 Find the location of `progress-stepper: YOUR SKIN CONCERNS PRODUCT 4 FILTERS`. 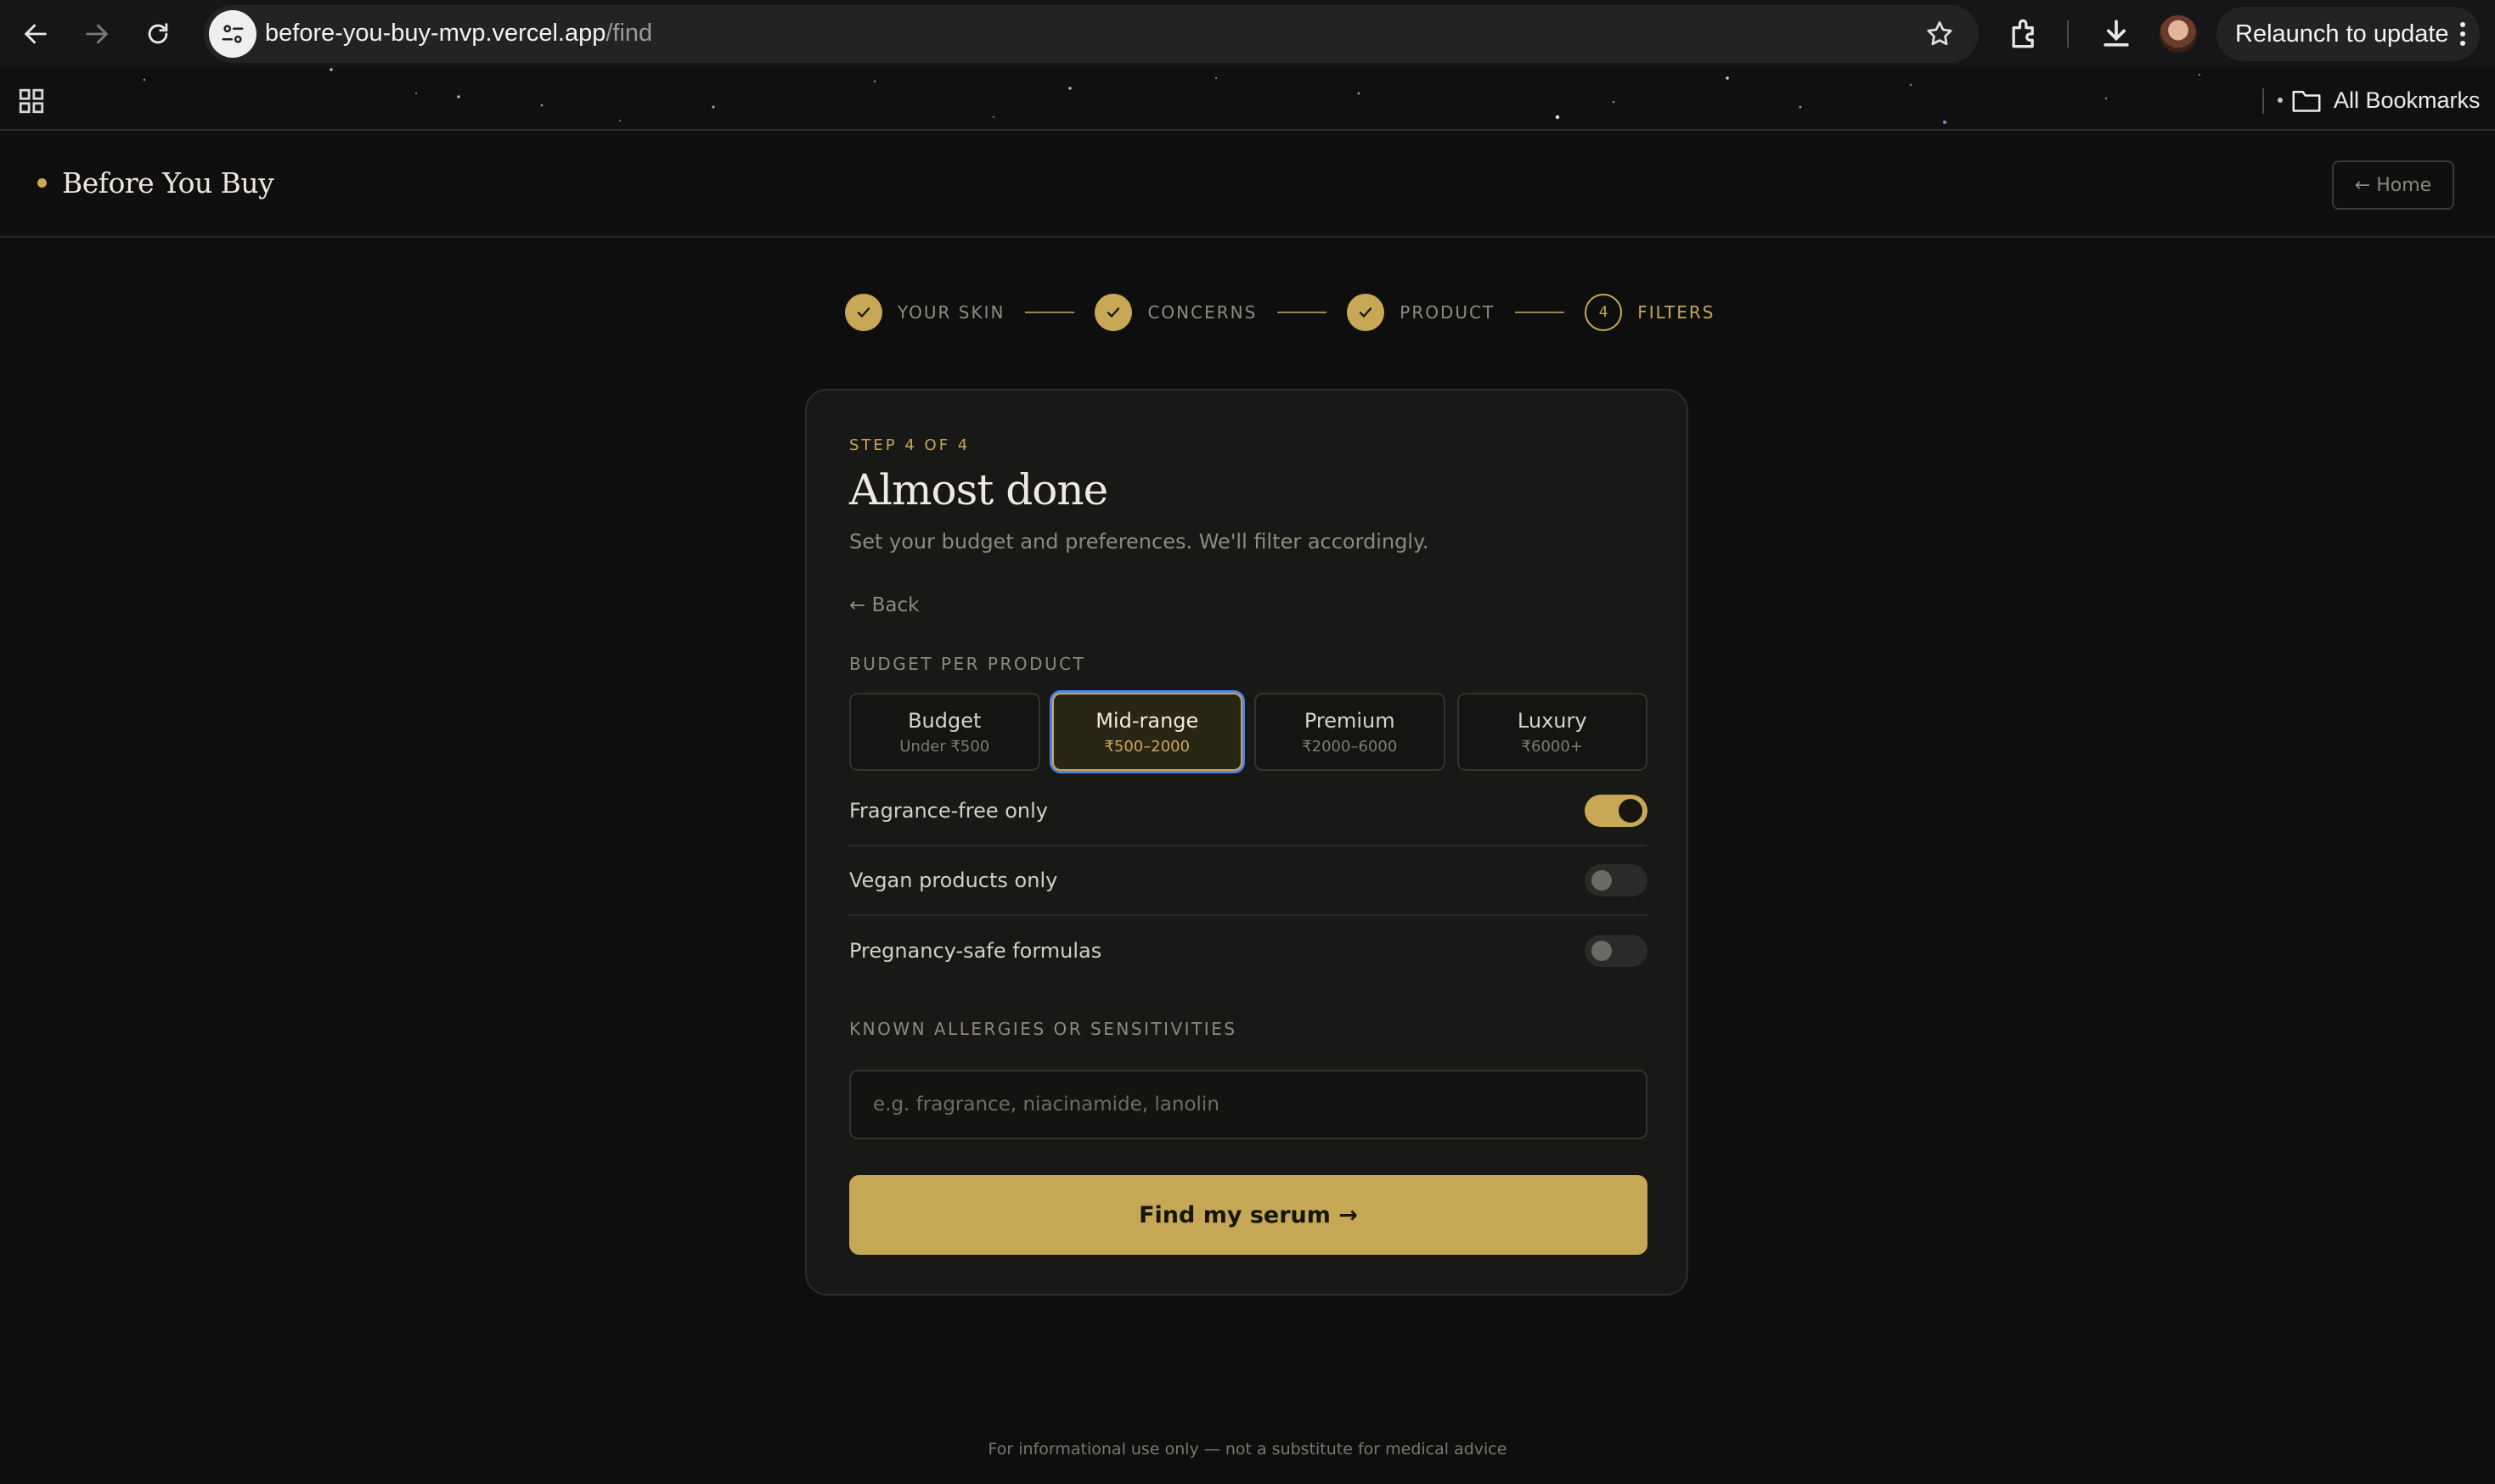

progress-stepper: YOUR SKIN CONCERNS PRODUCT 4 FILTERS is located at coordinates (1280, 312).